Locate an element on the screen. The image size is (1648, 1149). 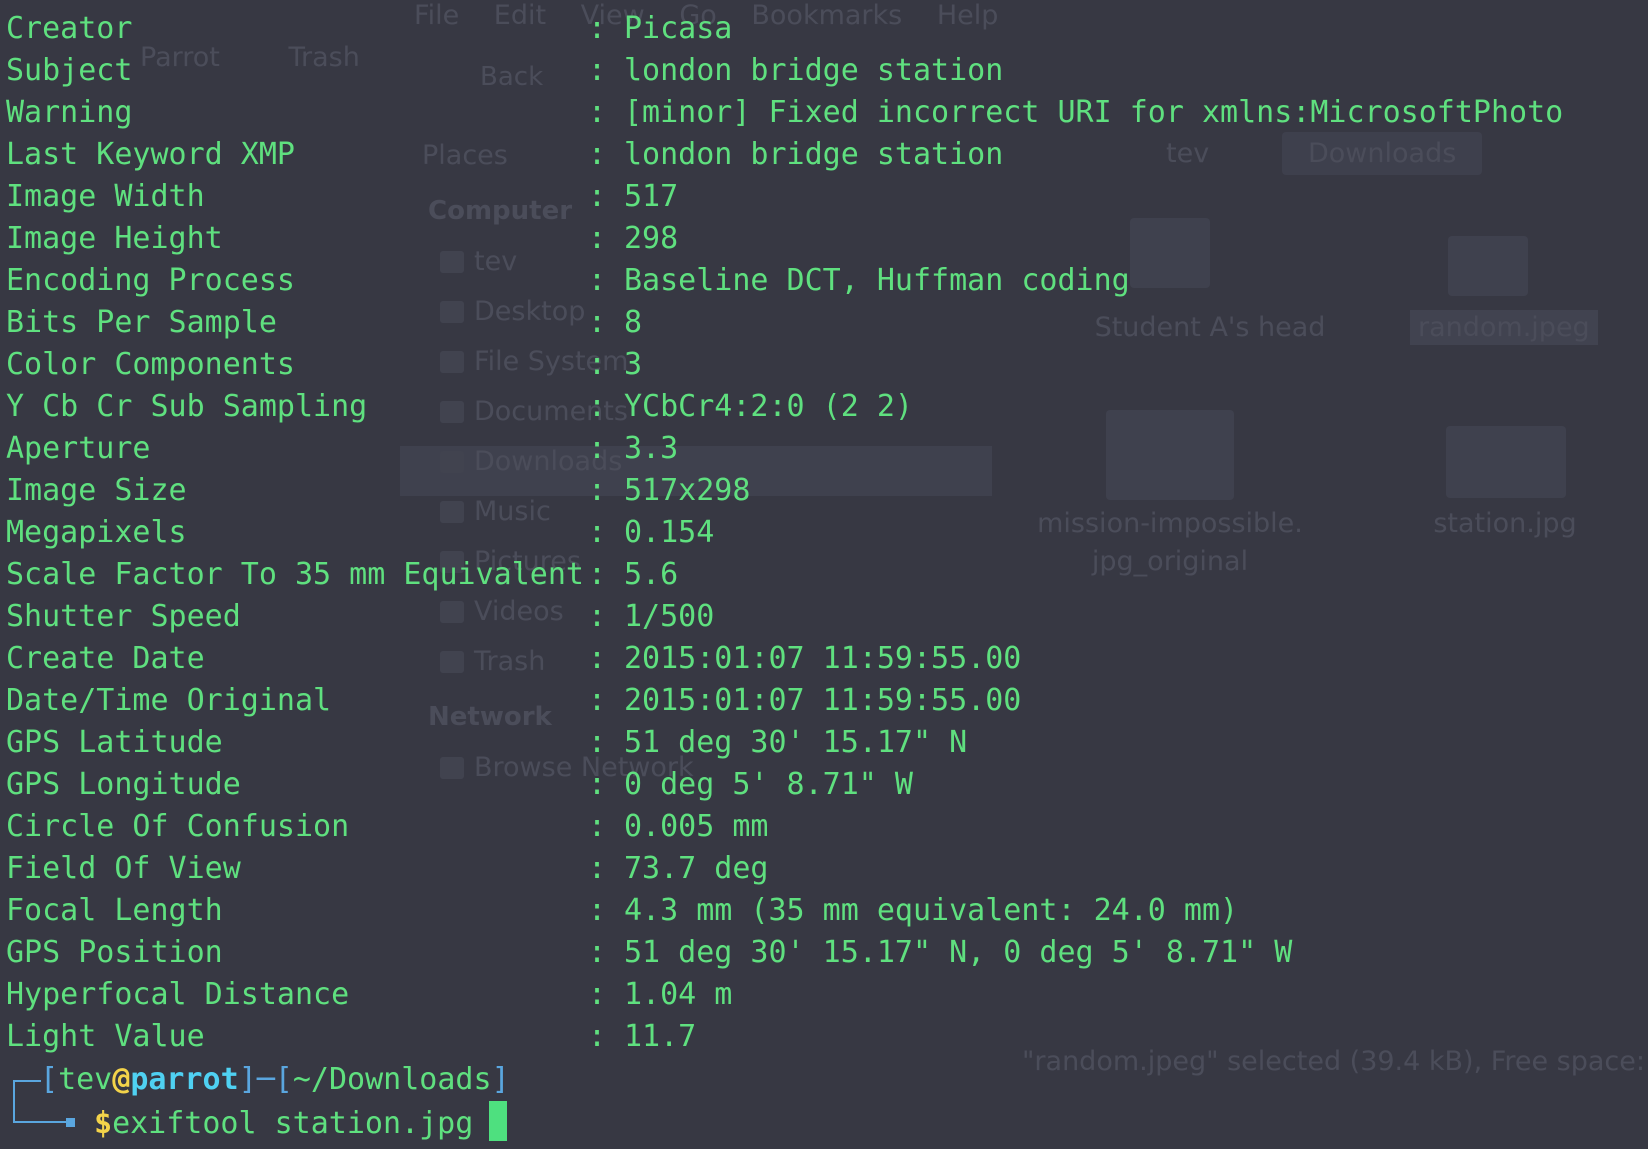
exif-value: 11.7 is located at coordinates (660, 1036).